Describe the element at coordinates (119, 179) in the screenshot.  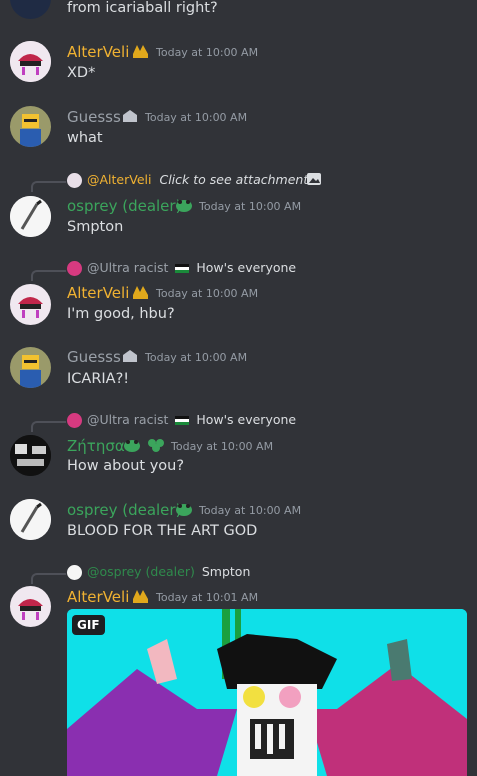
I see `reply-username: @AlterVeli` at that location.